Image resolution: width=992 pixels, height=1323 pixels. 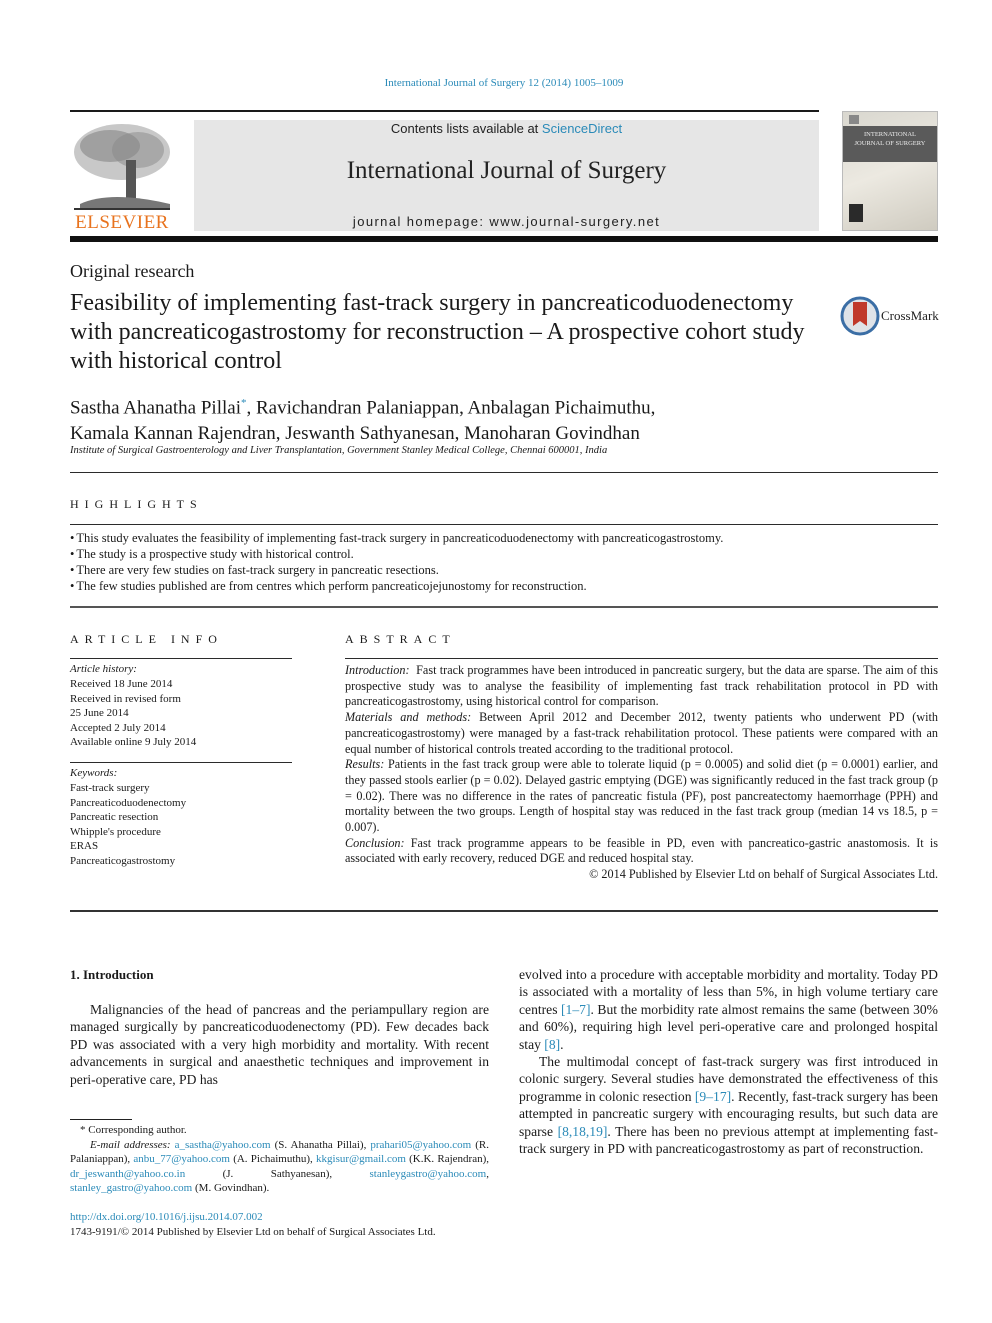 What do you see at coordinates (504, 239) in the screenshot?
I see `masthead-thick-rule` at bounding box center [504, 239].